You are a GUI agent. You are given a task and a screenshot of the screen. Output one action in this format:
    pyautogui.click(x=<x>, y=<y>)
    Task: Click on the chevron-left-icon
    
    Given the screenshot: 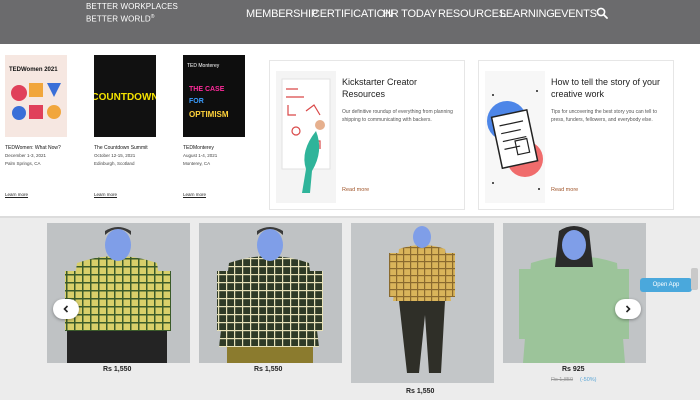 What is the action you would take?
    pyautogui.click(x=66, y=309)
    